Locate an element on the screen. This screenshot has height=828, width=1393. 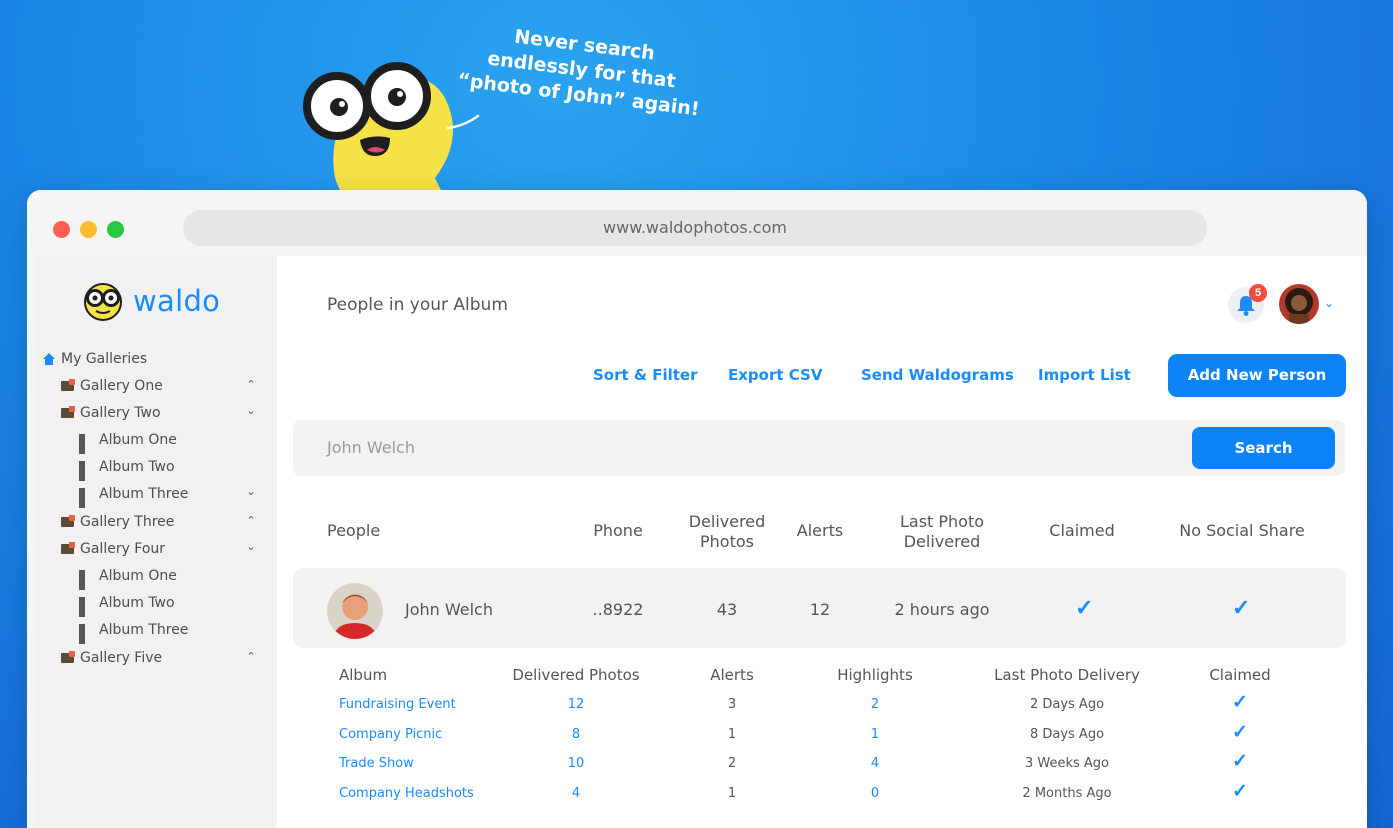
sidebar-item-label: Album Three is located at coordinates (144, 630).